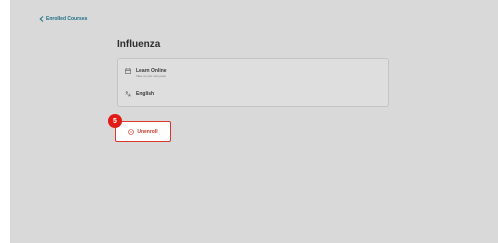  Describe the element at coordinates (131, 131) in the screenshot. I see `minus-circle-icon` at that location.